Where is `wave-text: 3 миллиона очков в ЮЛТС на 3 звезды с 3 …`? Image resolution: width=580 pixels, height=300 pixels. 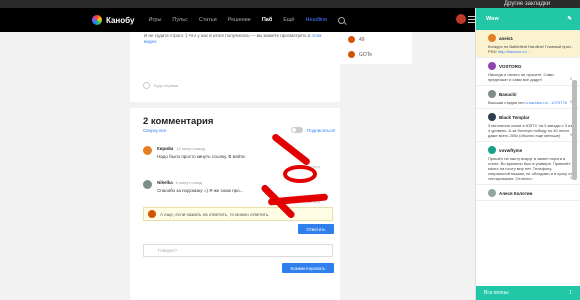
wave-text: 3 миллиона очков в ЮЛТС на 3 звезды с 3 … is located at coordinates (530, 130).